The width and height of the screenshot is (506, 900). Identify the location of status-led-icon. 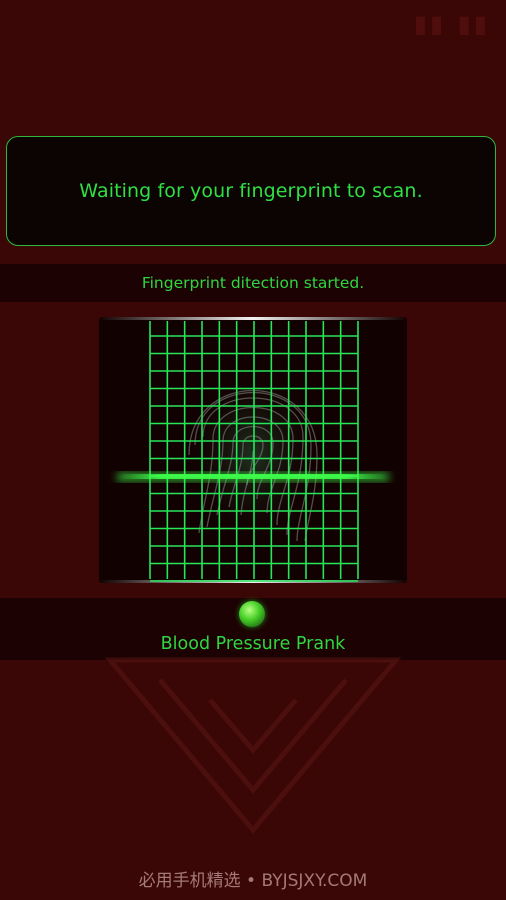
(252, 614).